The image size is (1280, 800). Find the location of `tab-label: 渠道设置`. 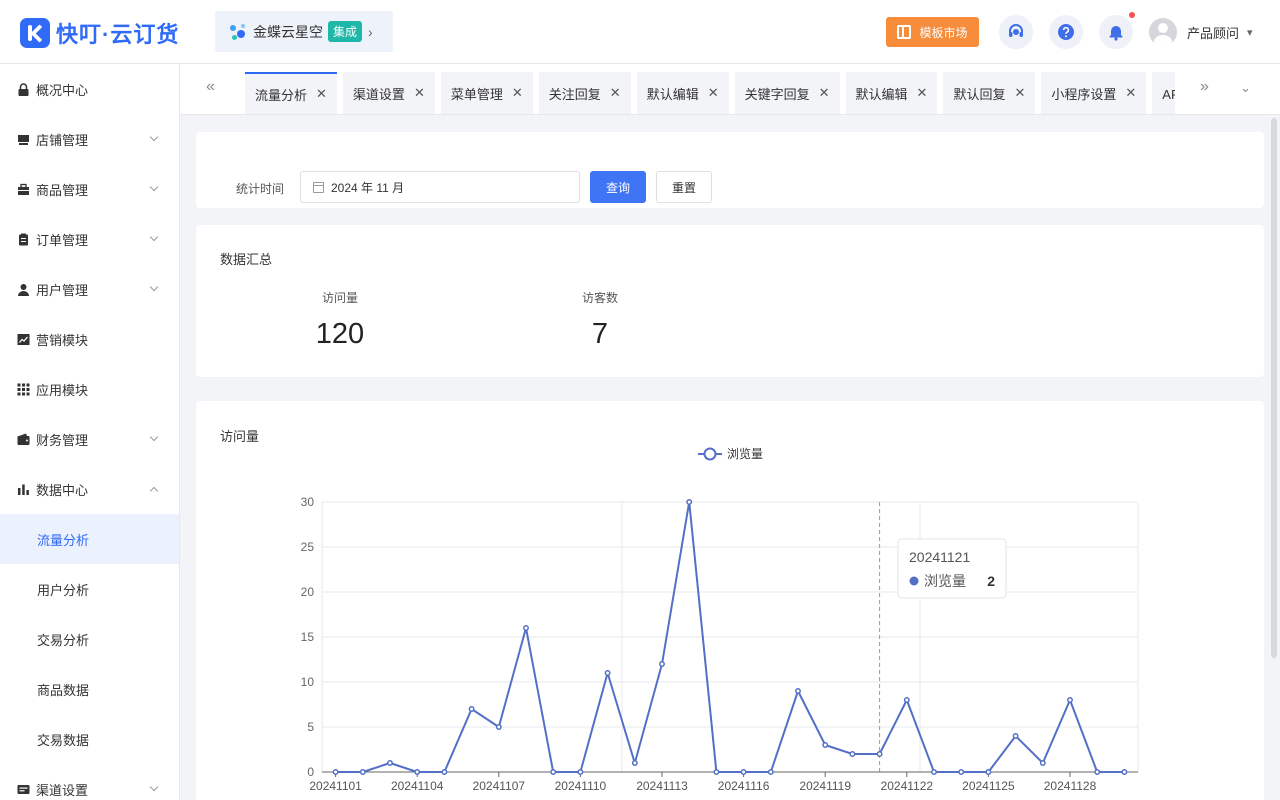

tab-label: 渠道设置 is located at coordinates (378, 94).